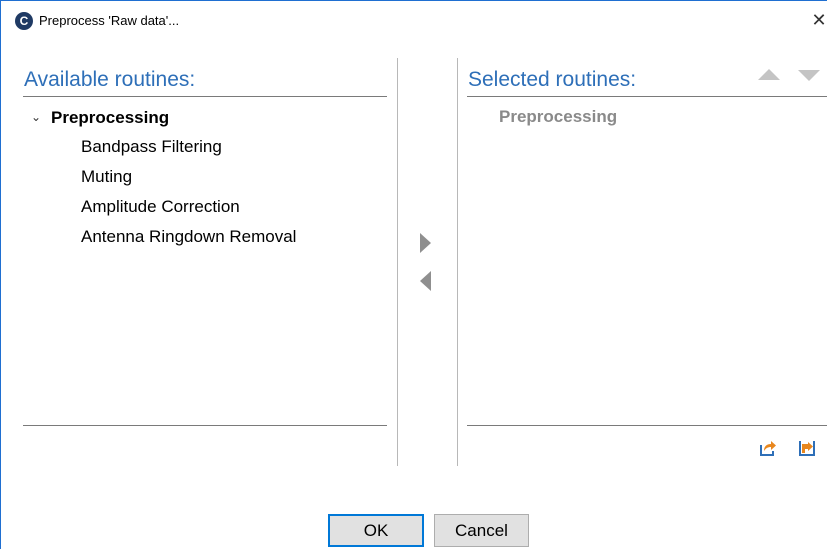  I want to click on arrow-left-icon, so click(425, 281).